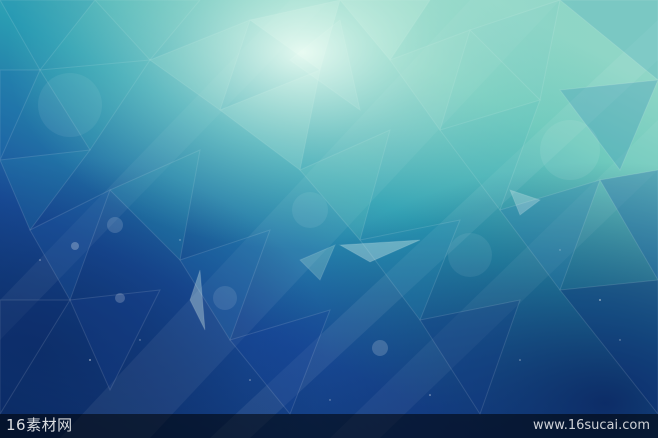  Describe the element at coordinates (591, 425) in the screenshot. I see `watermark-url: www.16sucai.com` at that location.